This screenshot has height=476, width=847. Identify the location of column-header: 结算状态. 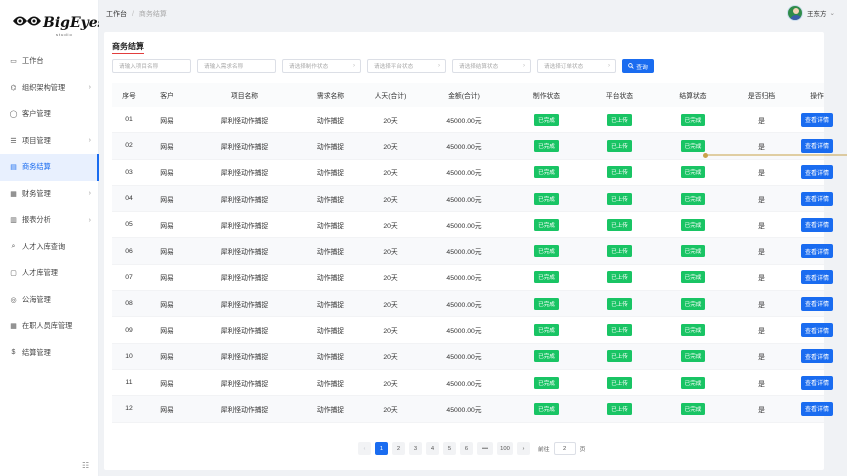
(693, 96).